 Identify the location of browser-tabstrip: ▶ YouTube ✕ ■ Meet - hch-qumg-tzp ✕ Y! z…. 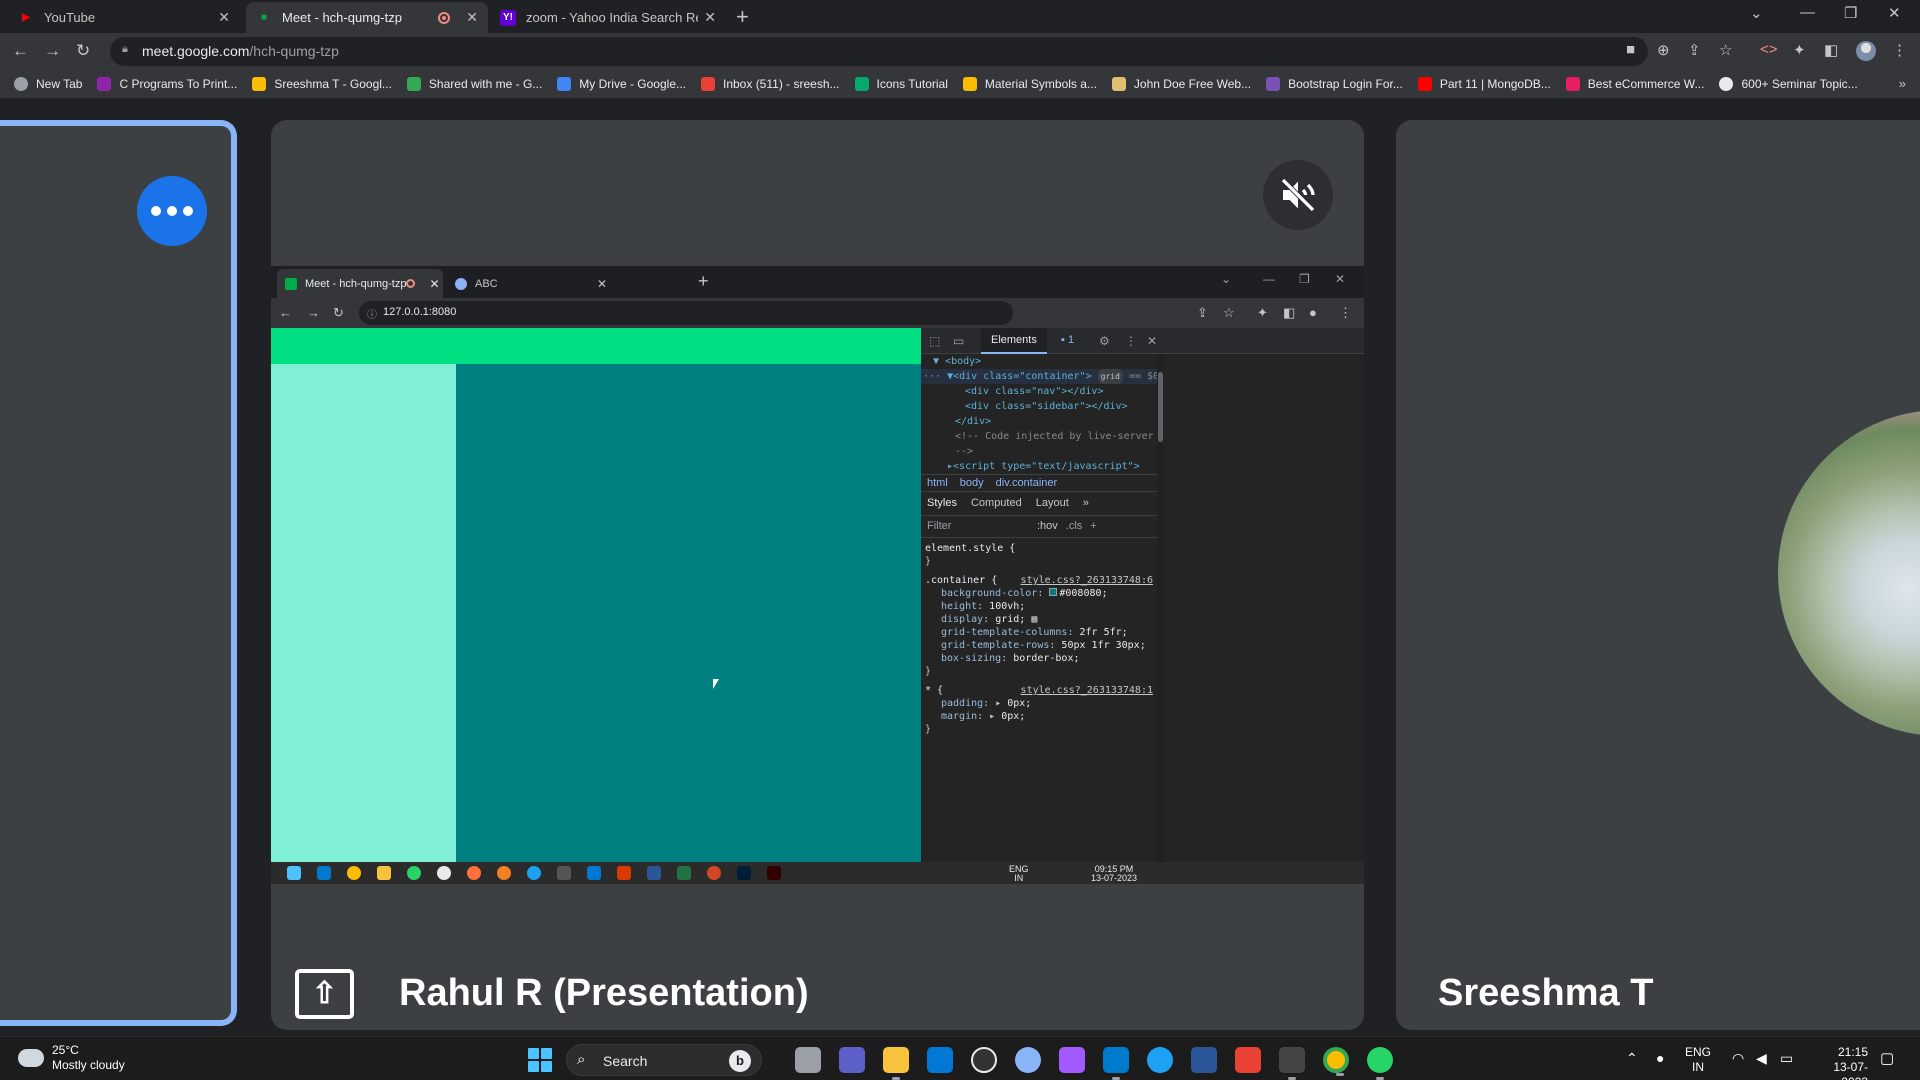
(960, 16).